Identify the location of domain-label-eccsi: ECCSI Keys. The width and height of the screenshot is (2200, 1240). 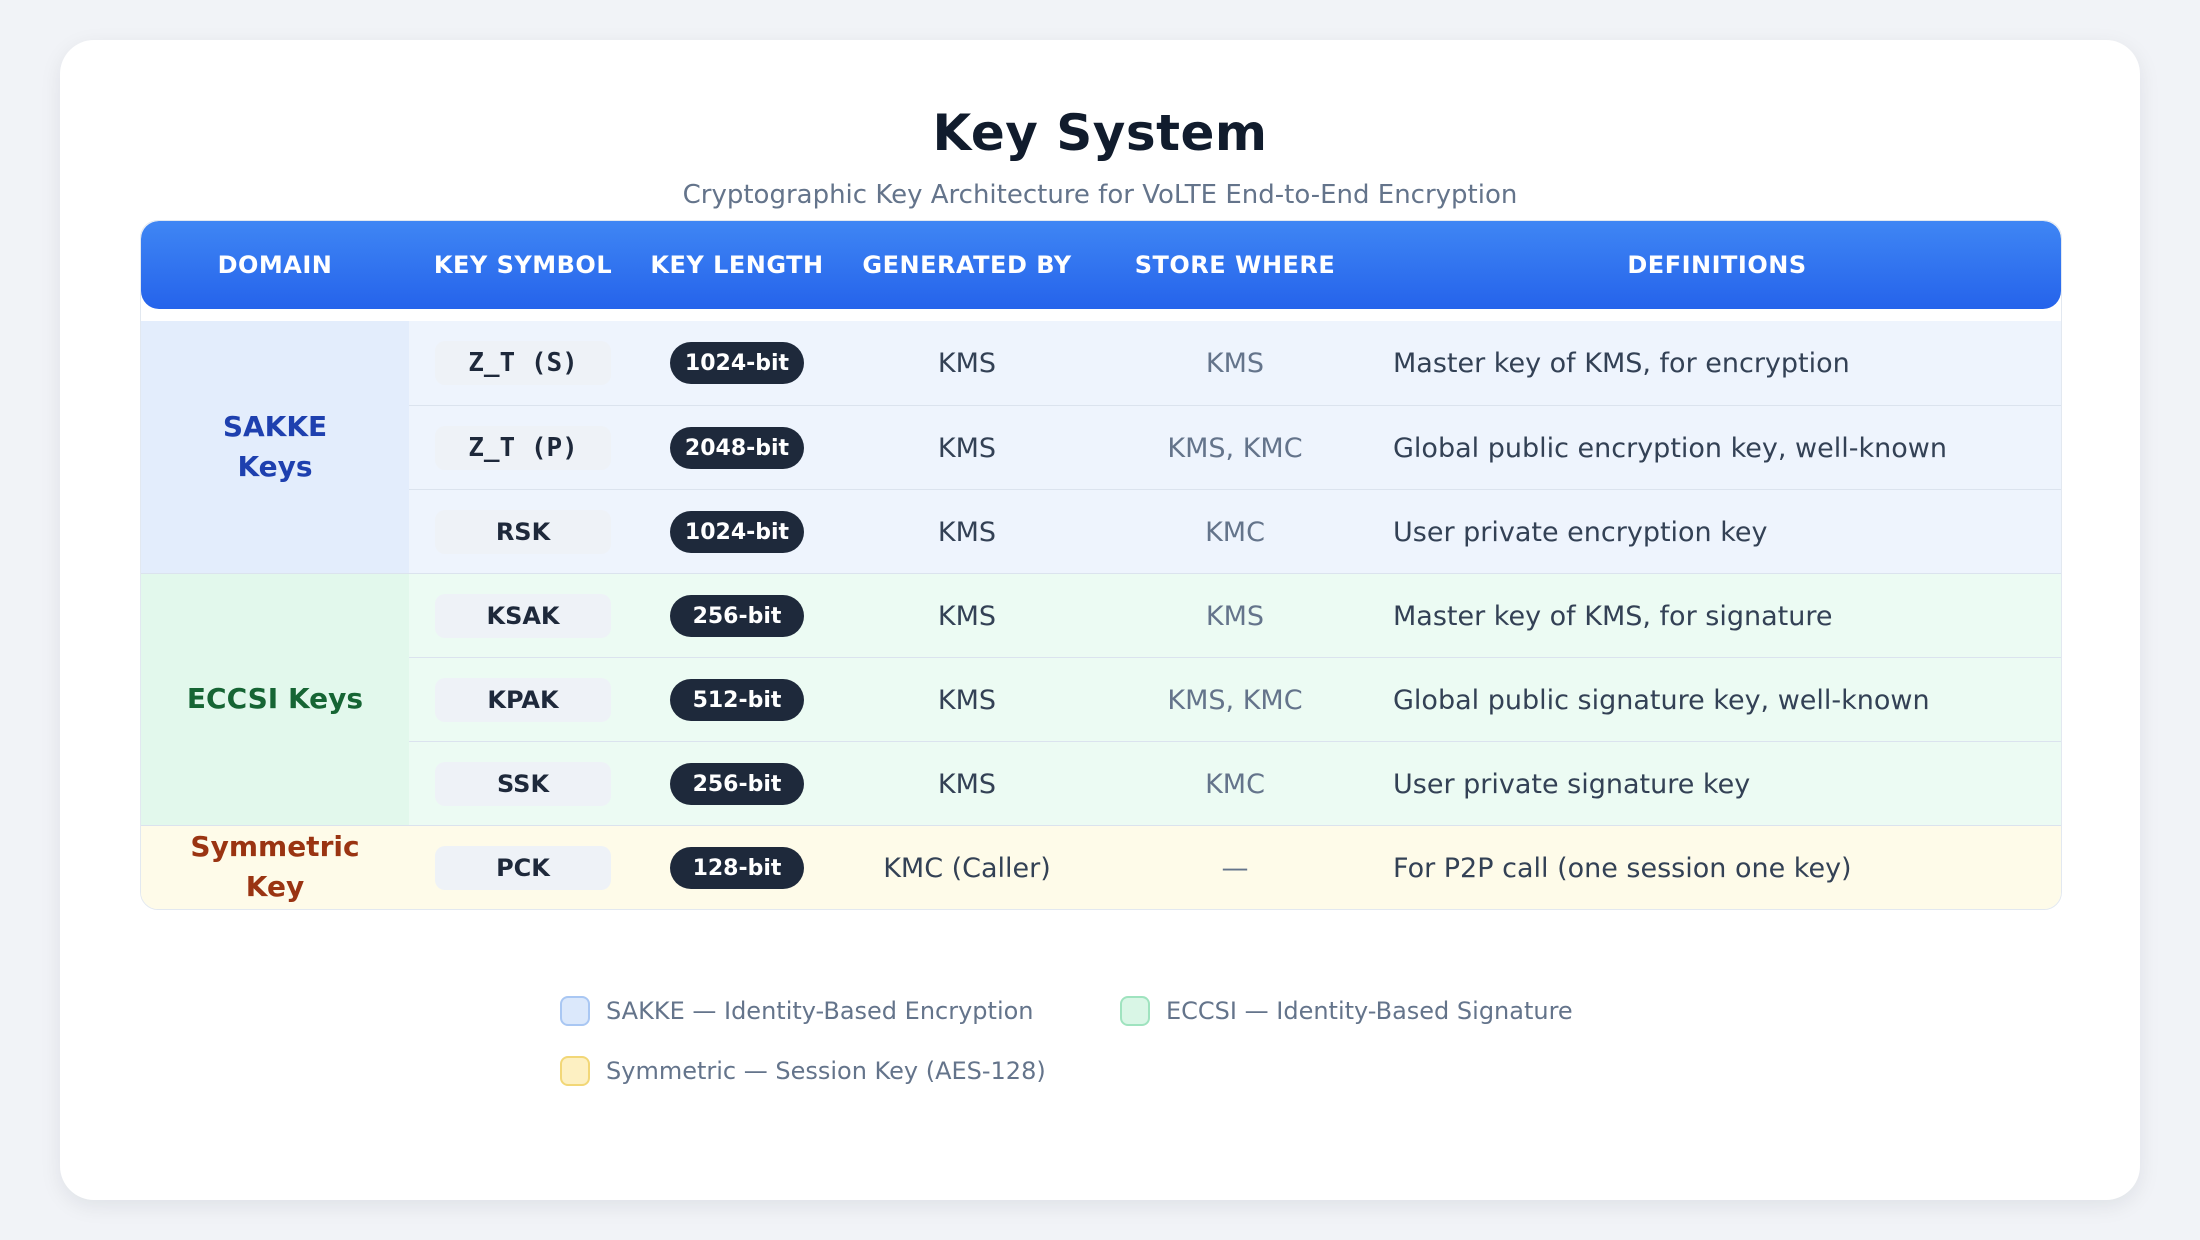
(275, 698).